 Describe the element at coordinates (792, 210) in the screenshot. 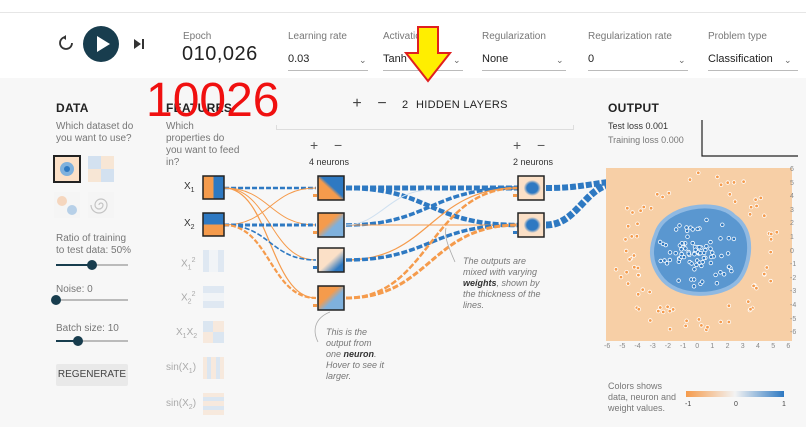

I see `heatmap-y-tick: 3` at that location.